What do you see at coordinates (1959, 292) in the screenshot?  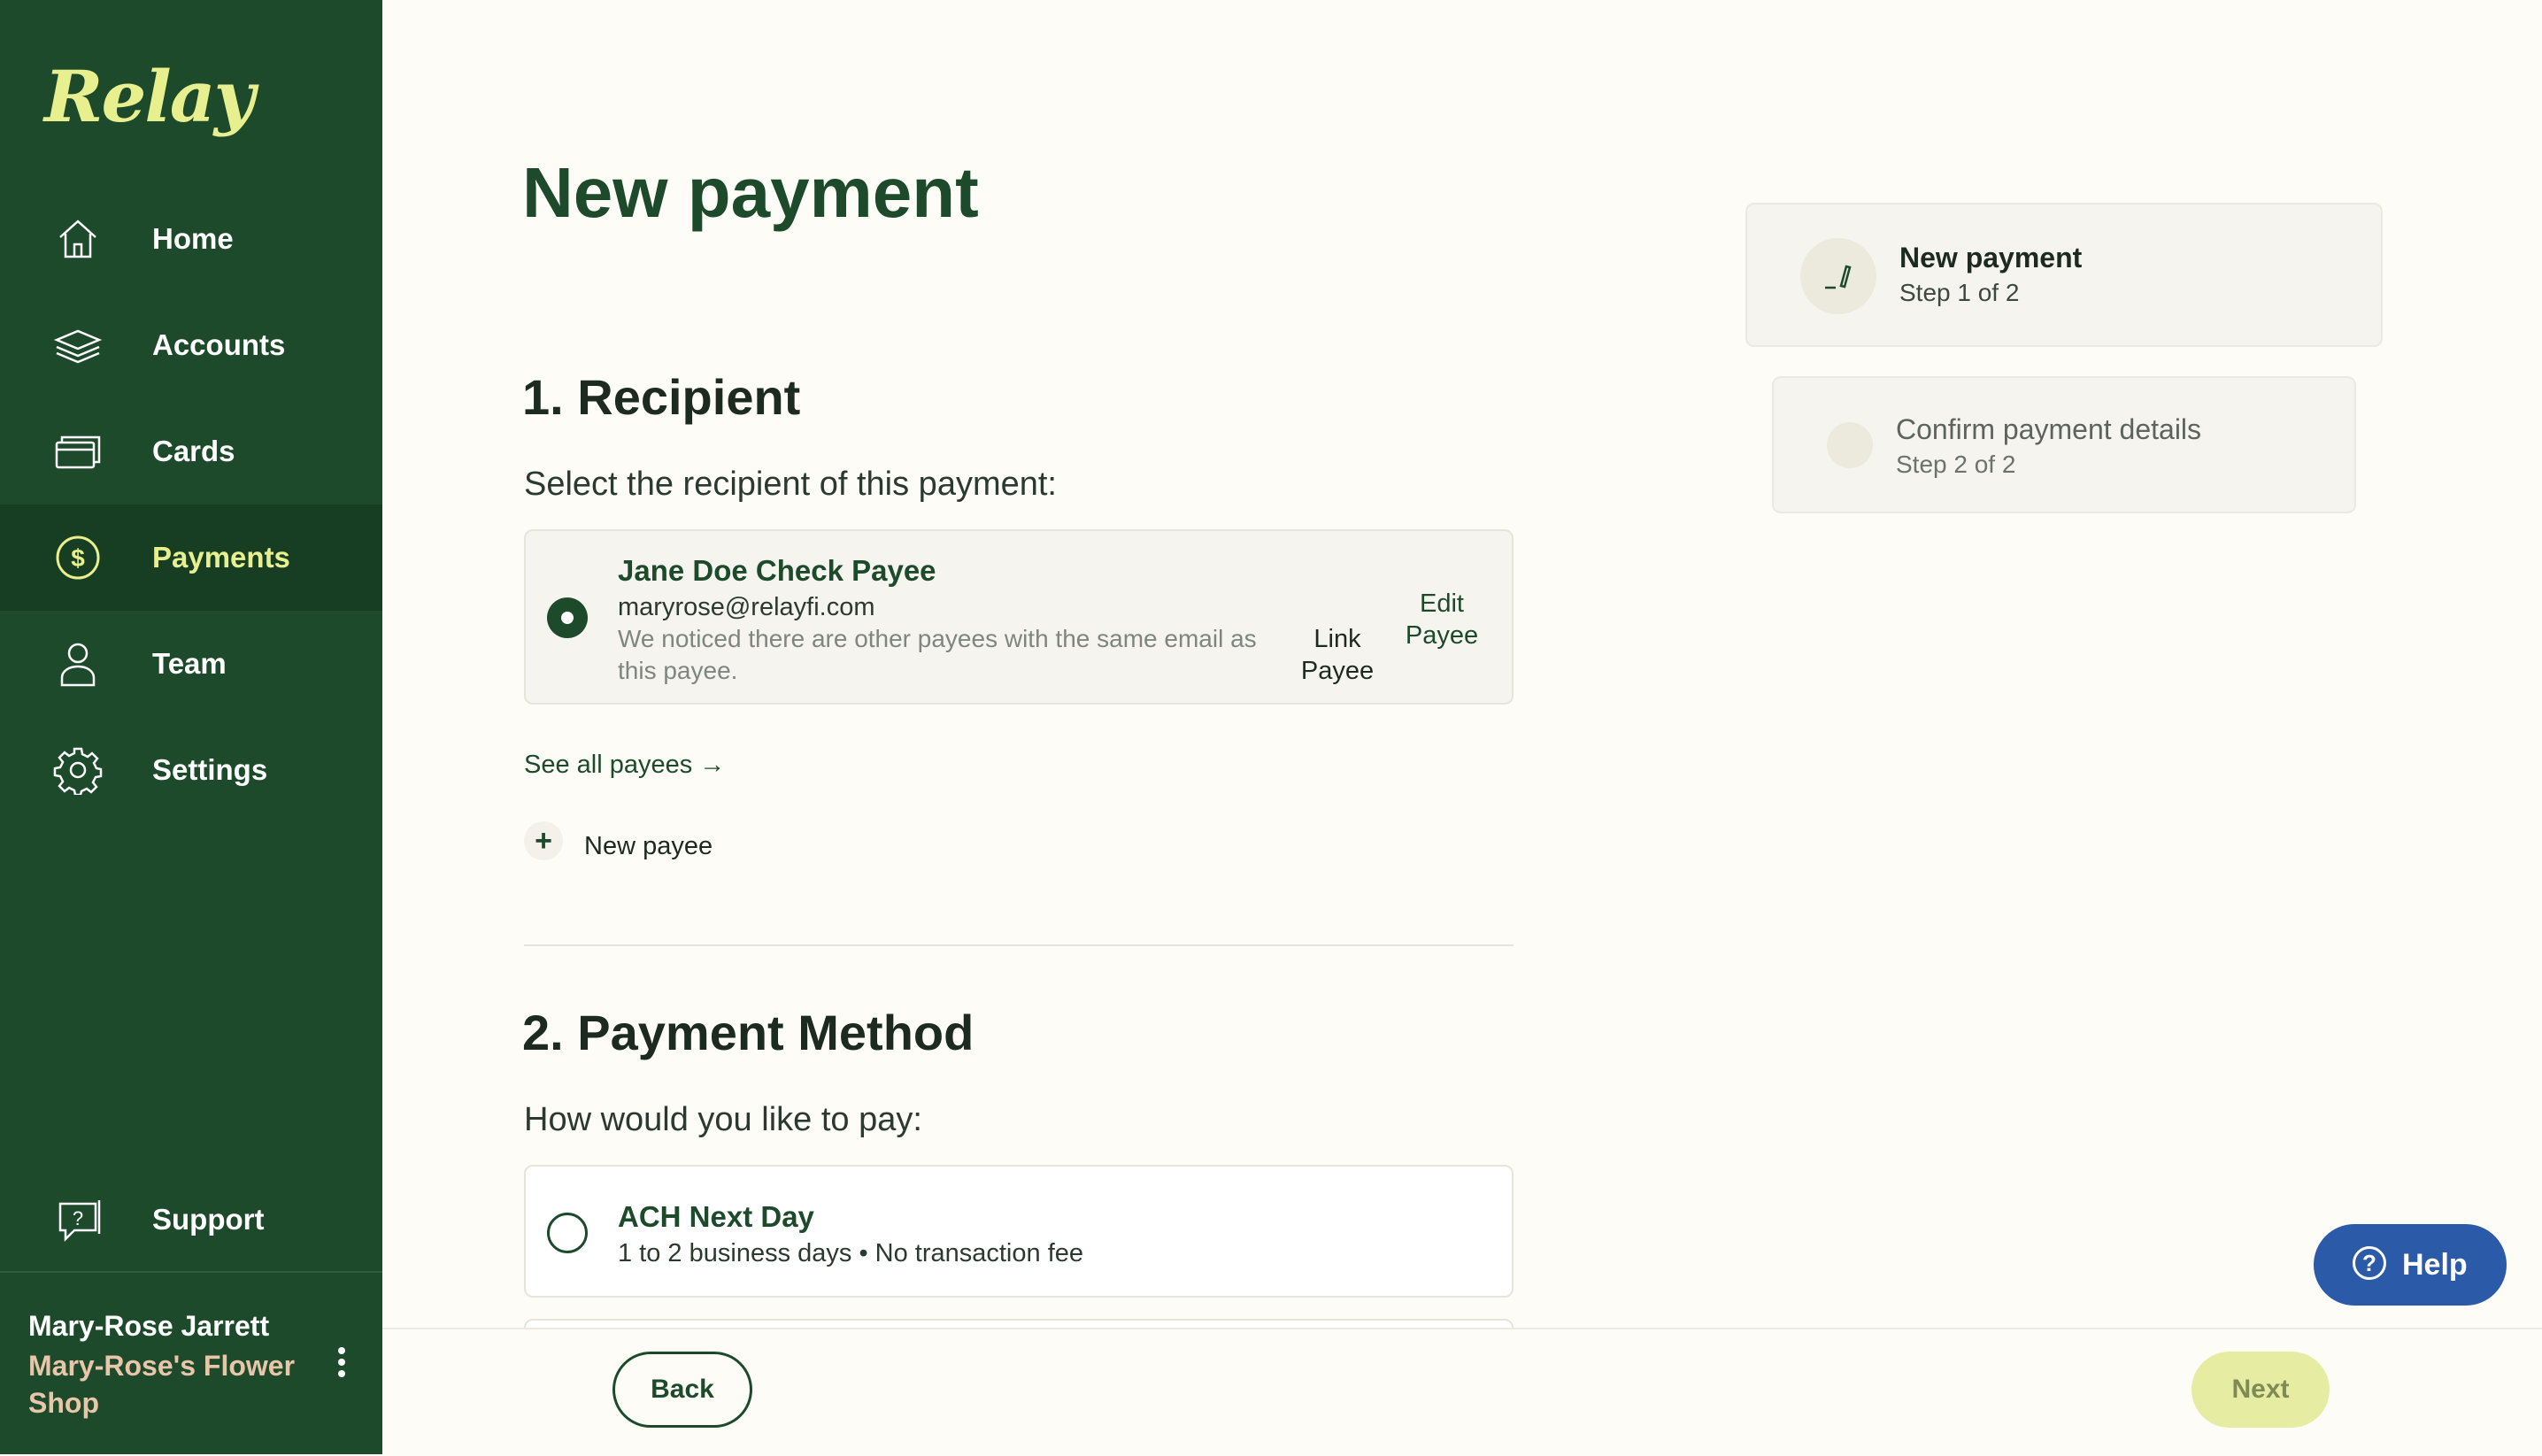 I see `step-subtitle: Step 1 of 2` at bounding box center [1959, 292].